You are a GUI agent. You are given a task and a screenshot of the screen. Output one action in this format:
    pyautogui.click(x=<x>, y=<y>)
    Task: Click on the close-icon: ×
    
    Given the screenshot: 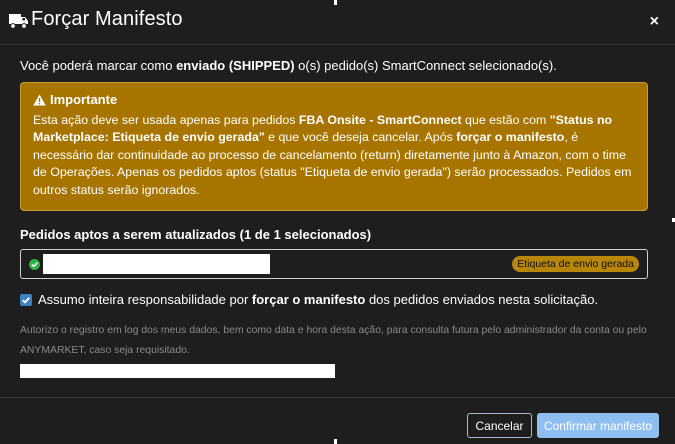 What is the action you would take?
    pyautogui.click(x=654, y=22)
    